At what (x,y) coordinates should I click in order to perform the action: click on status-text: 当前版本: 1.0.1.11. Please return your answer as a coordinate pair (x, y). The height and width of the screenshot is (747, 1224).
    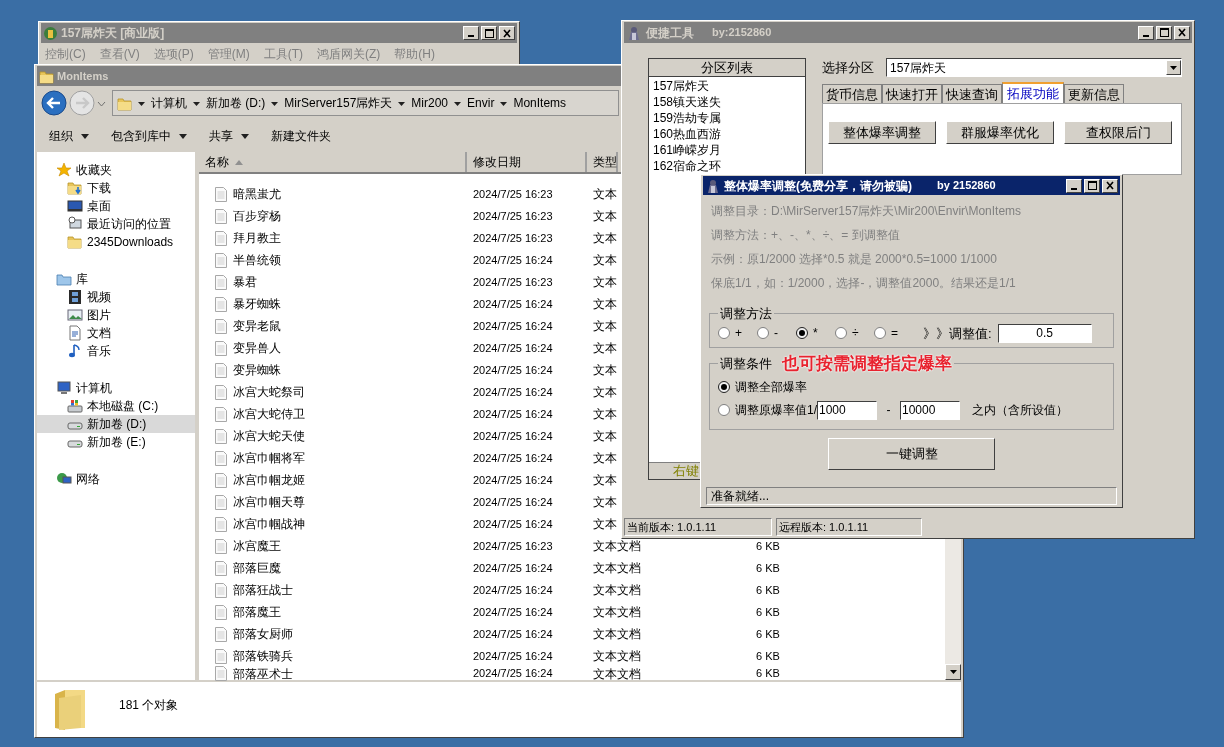
    Looking at the image, I should click on (698, 527).